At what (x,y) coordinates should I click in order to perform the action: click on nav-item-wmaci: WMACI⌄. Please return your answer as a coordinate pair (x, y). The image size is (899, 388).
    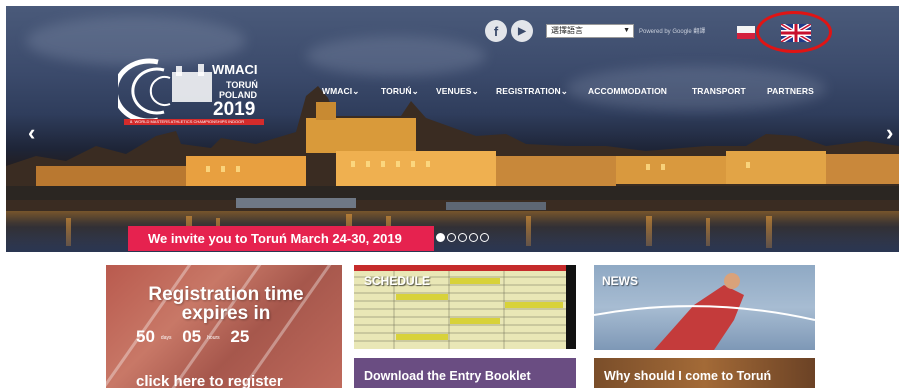
    Looking at the image, I should click on (340, 91).